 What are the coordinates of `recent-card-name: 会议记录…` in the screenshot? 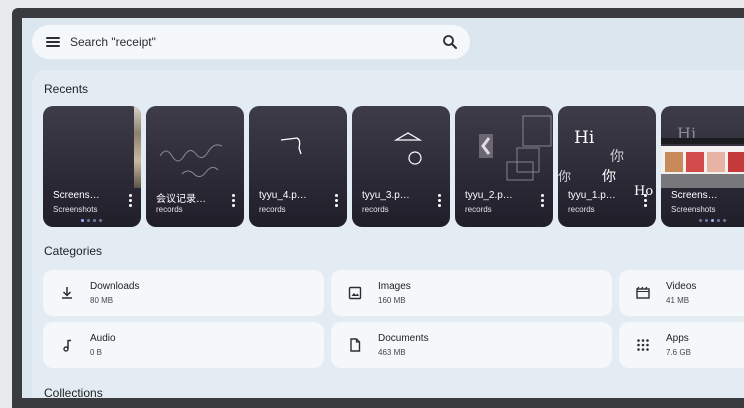 It's located at (181, 199).